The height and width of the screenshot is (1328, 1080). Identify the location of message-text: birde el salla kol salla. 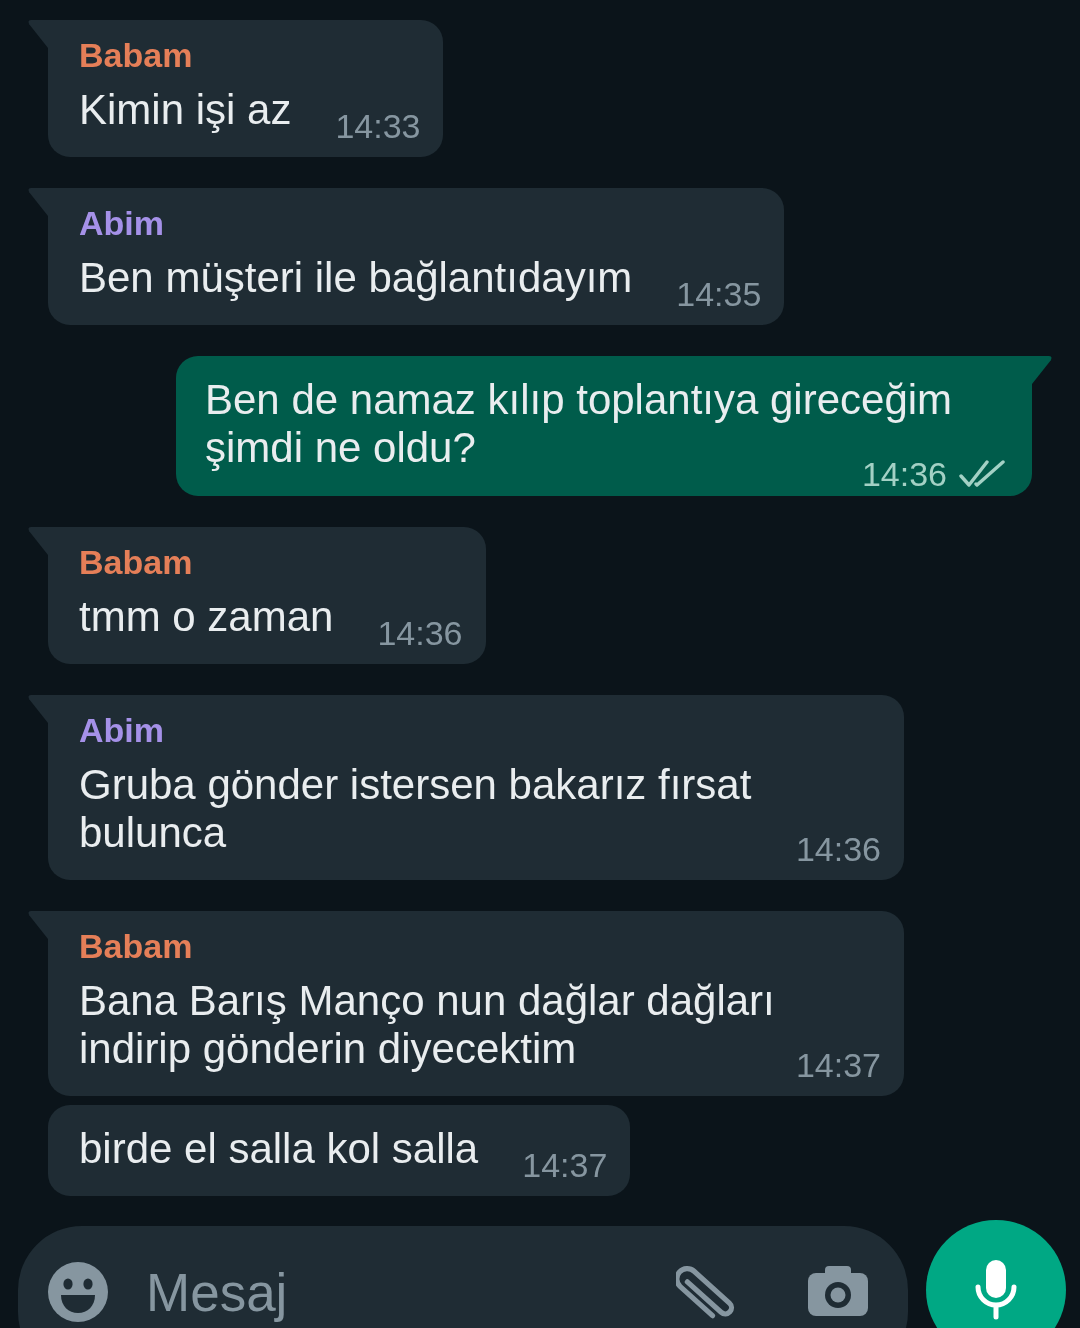
(279, 1148).